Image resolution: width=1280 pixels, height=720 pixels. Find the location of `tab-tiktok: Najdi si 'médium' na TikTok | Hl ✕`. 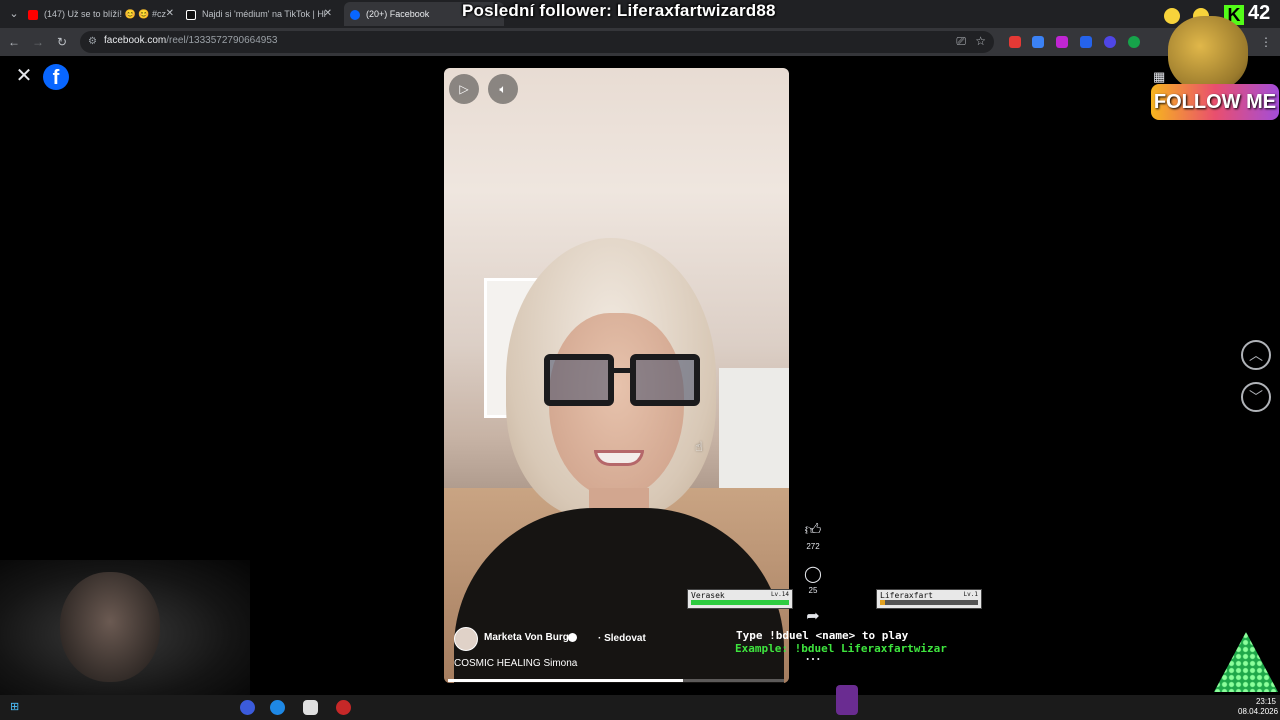

tab-tiktok: Najdi si 'médium' na TikTok | Hl ✕ is located at coordinates (261, 14).